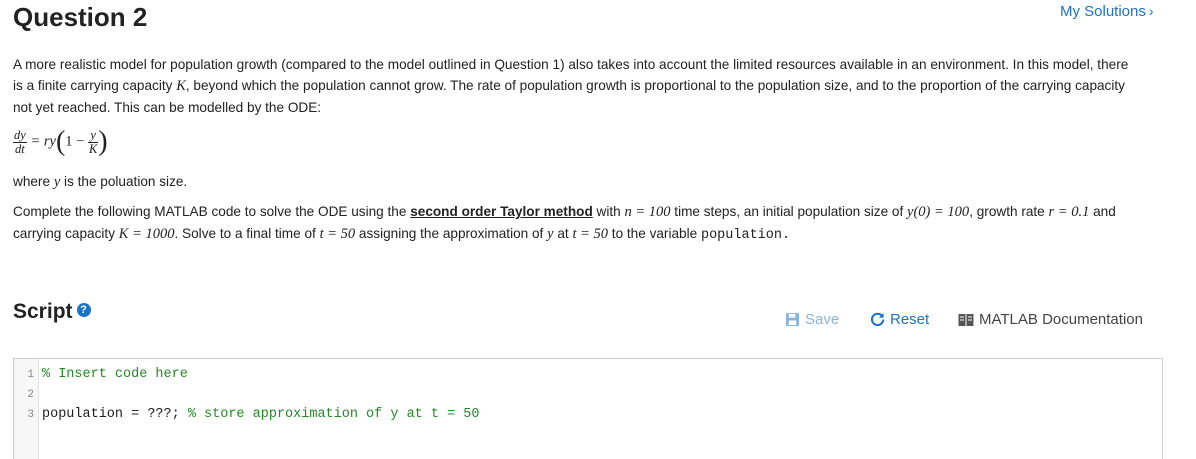 This screenshot has width=1196, height=459. I want to click on line-number: 2, so click(30, 395).